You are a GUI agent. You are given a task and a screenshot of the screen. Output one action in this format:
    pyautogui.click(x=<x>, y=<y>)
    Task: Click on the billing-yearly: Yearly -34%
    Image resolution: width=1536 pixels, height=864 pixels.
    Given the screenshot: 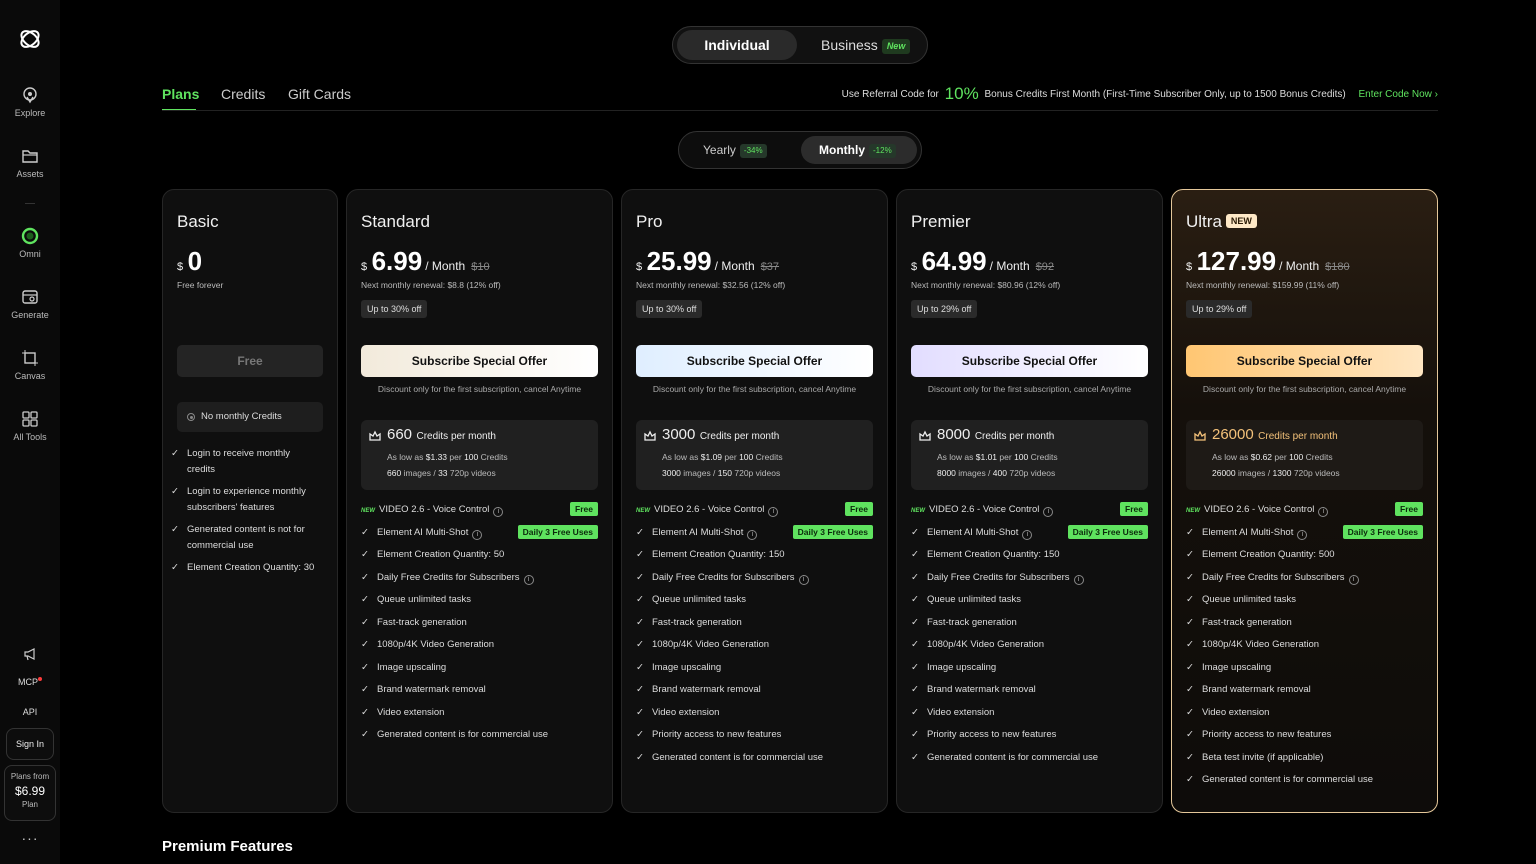 What is the action you would take?
    pyautogui.click(x=735, y=150)
    